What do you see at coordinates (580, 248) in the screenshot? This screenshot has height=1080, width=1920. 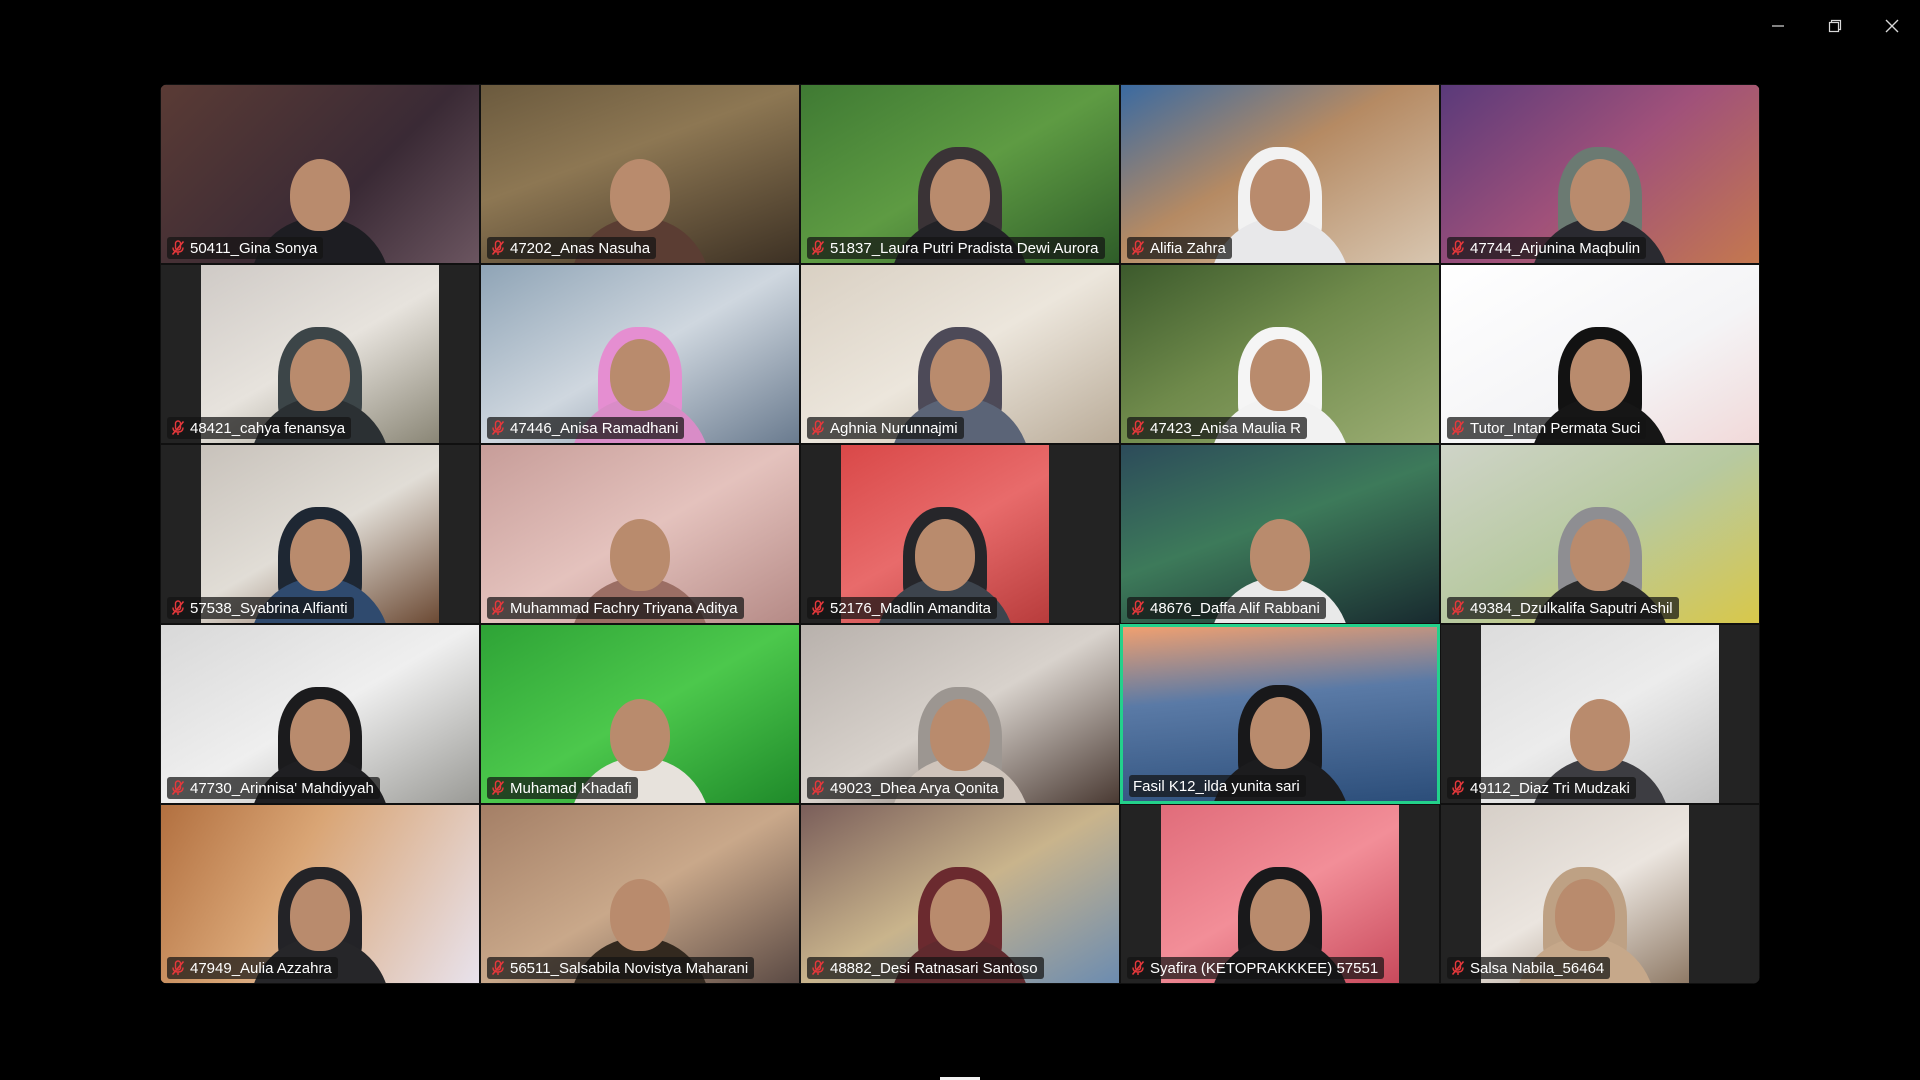 I see `participant-name: 47202_Anas Nasuha` at bounding box center [580, 248].